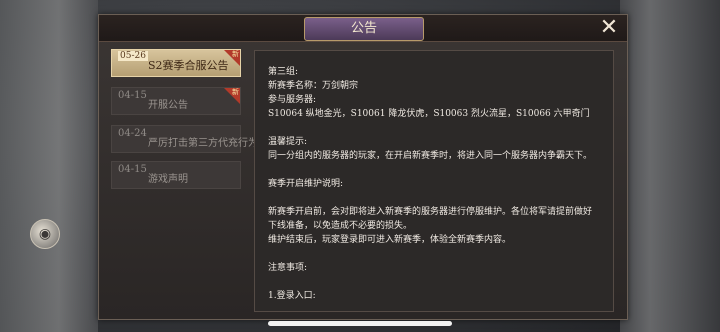  Describe the element at coordinates (340, 226) in the screenshot. I see `content-line: 下线准备，以免造成不必要的损失。` at that location.